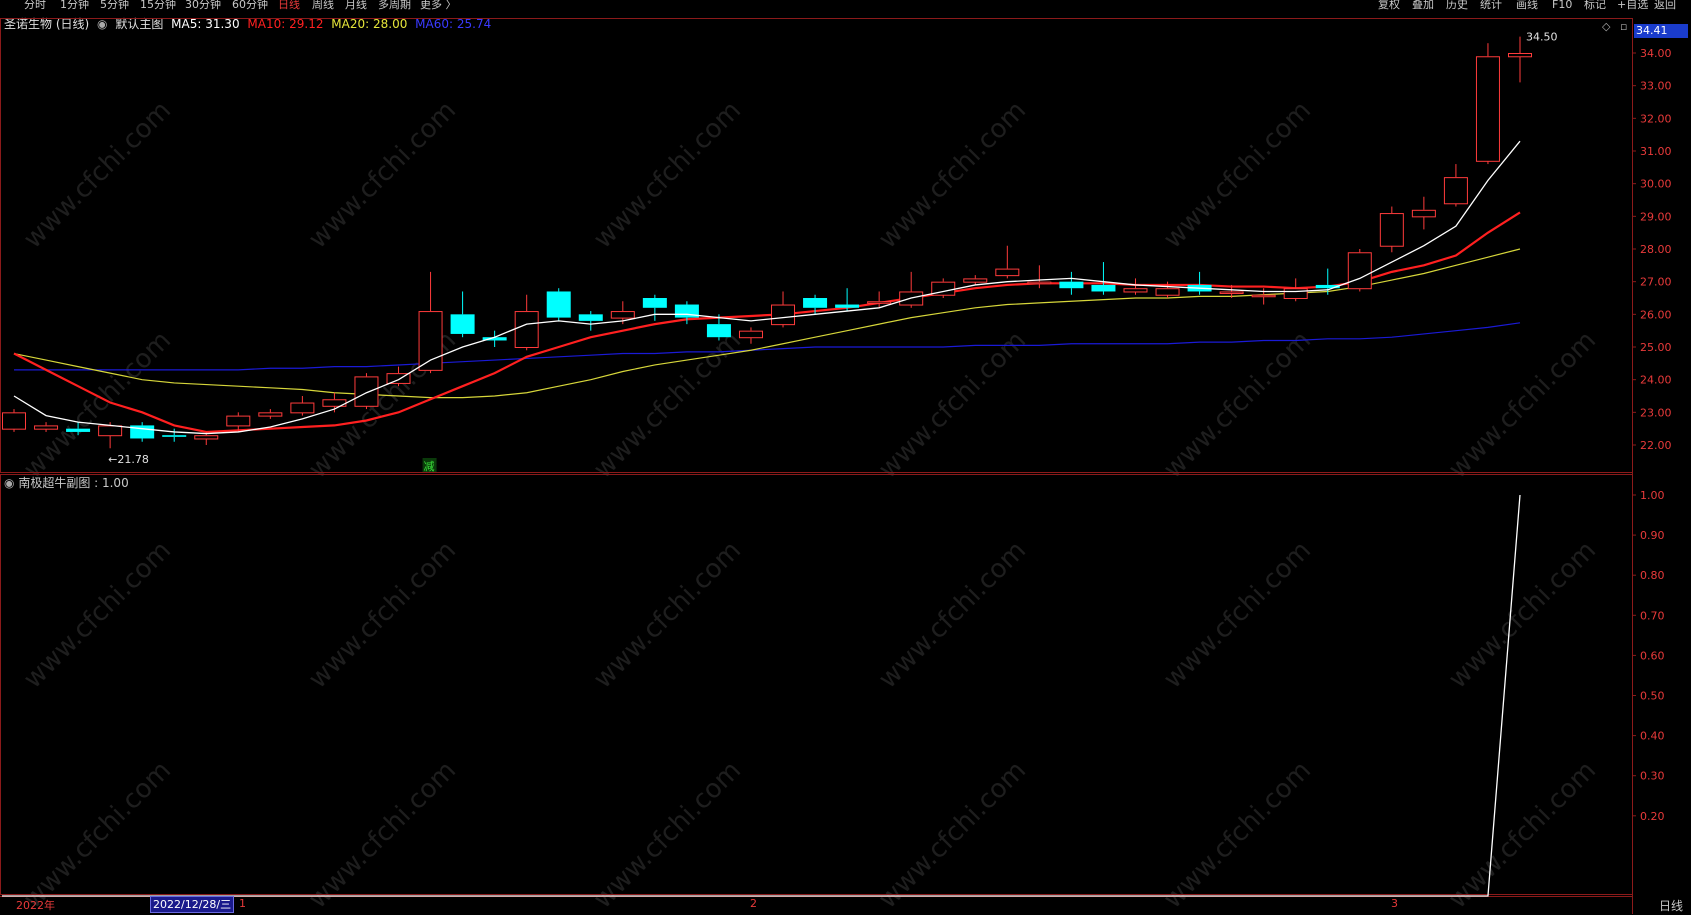 This screenshot has width=1691, height=915. Describe the element at coordinates (1656, 412) in the screenshot. I see `y-tick-label: 23.00` at that location.